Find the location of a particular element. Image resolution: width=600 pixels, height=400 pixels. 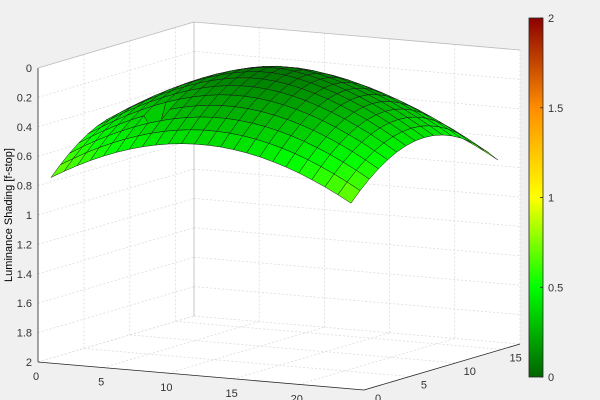

z-tick-label: 1.2 is located at coordinates (24, 245).